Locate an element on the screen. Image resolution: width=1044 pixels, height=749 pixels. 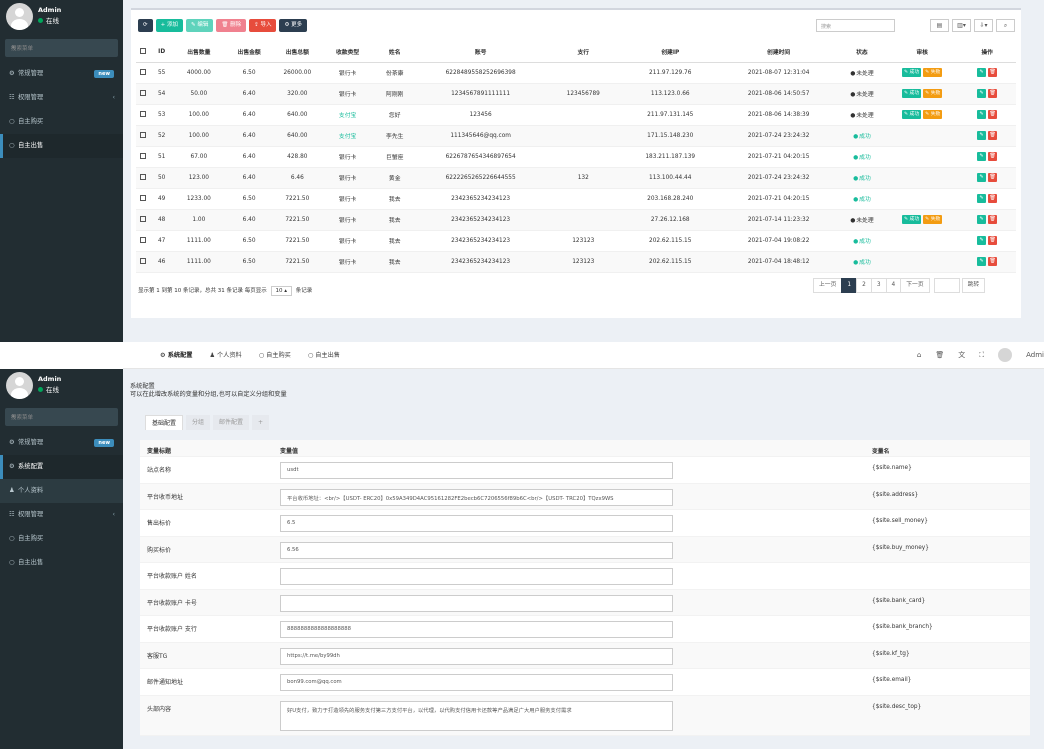
sidebar-item-buy: ○ 自主购买 is located at coordinates (61, 539).